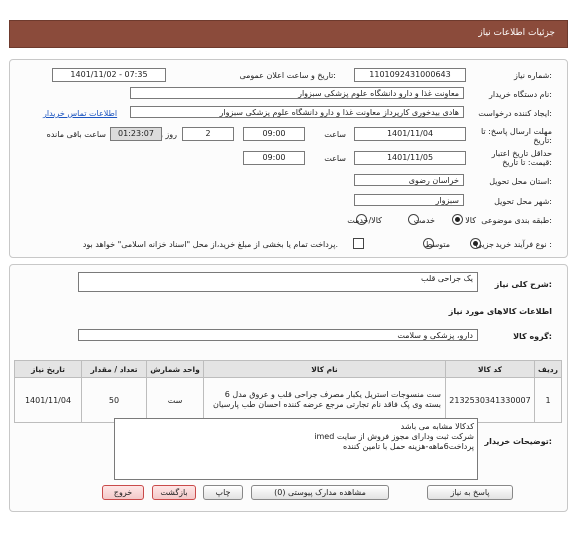 Image resolution: width=576 pixels, height=557 pixels. Describe the element at coordinates (518, 441) in the screenshot. I see `buyer-notes-label: توضیحات خریدار:` at that location.